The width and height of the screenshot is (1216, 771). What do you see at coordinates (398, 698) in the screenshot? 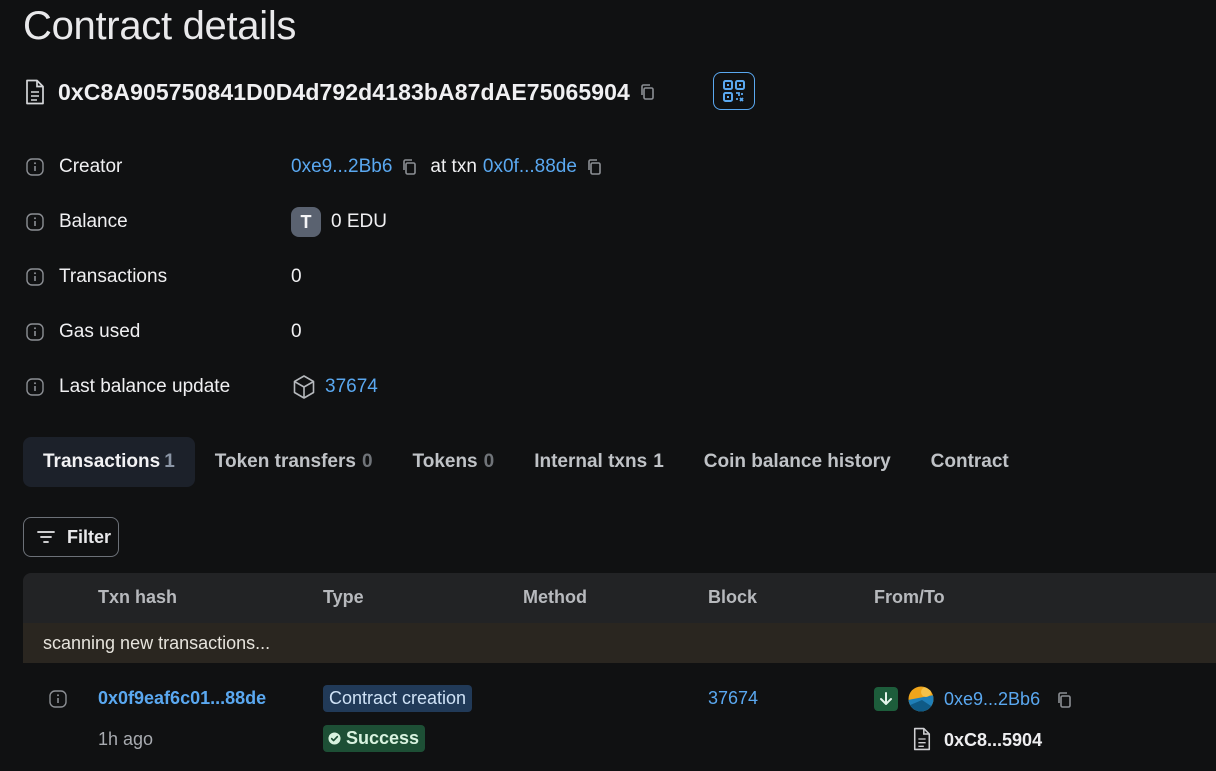
I see `type-badge: Contract creation` at bounding box center [398, 698].